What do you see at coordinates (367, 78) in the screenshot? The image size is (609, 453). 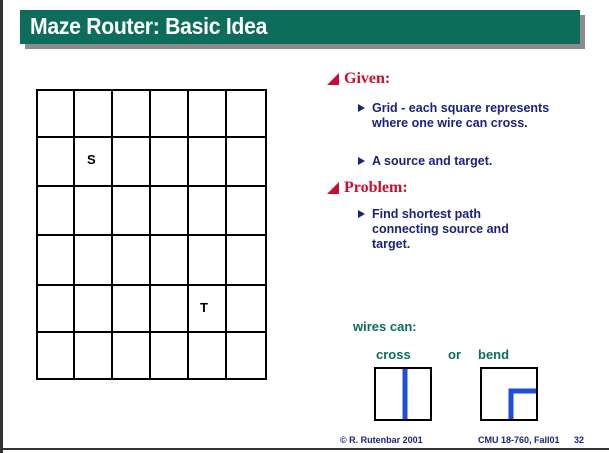 I see `given-heading: Given:` at bounding box center [367, 78].